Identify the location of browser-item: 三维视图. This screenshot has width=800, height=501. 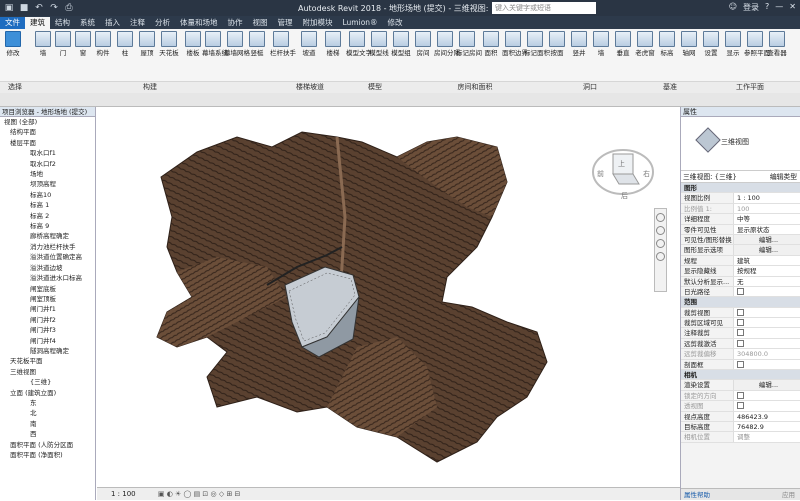
(47, 372).